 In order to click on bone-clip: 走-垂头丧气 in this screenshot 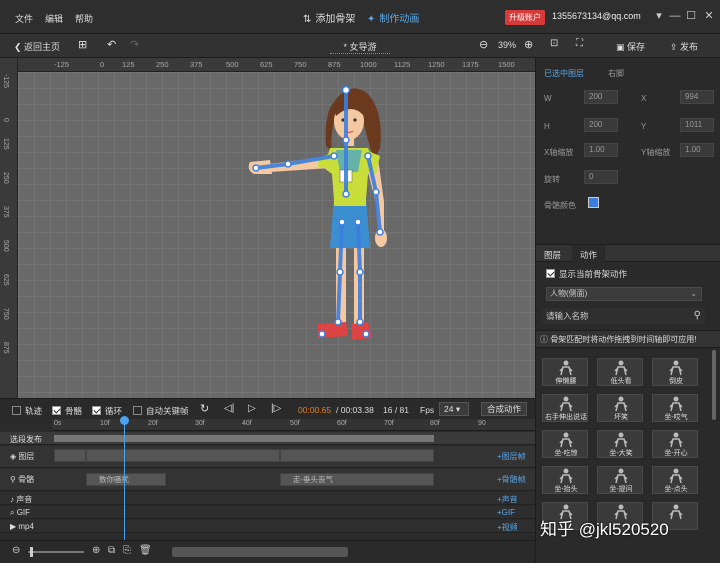, I will do `click(357, 479)`.